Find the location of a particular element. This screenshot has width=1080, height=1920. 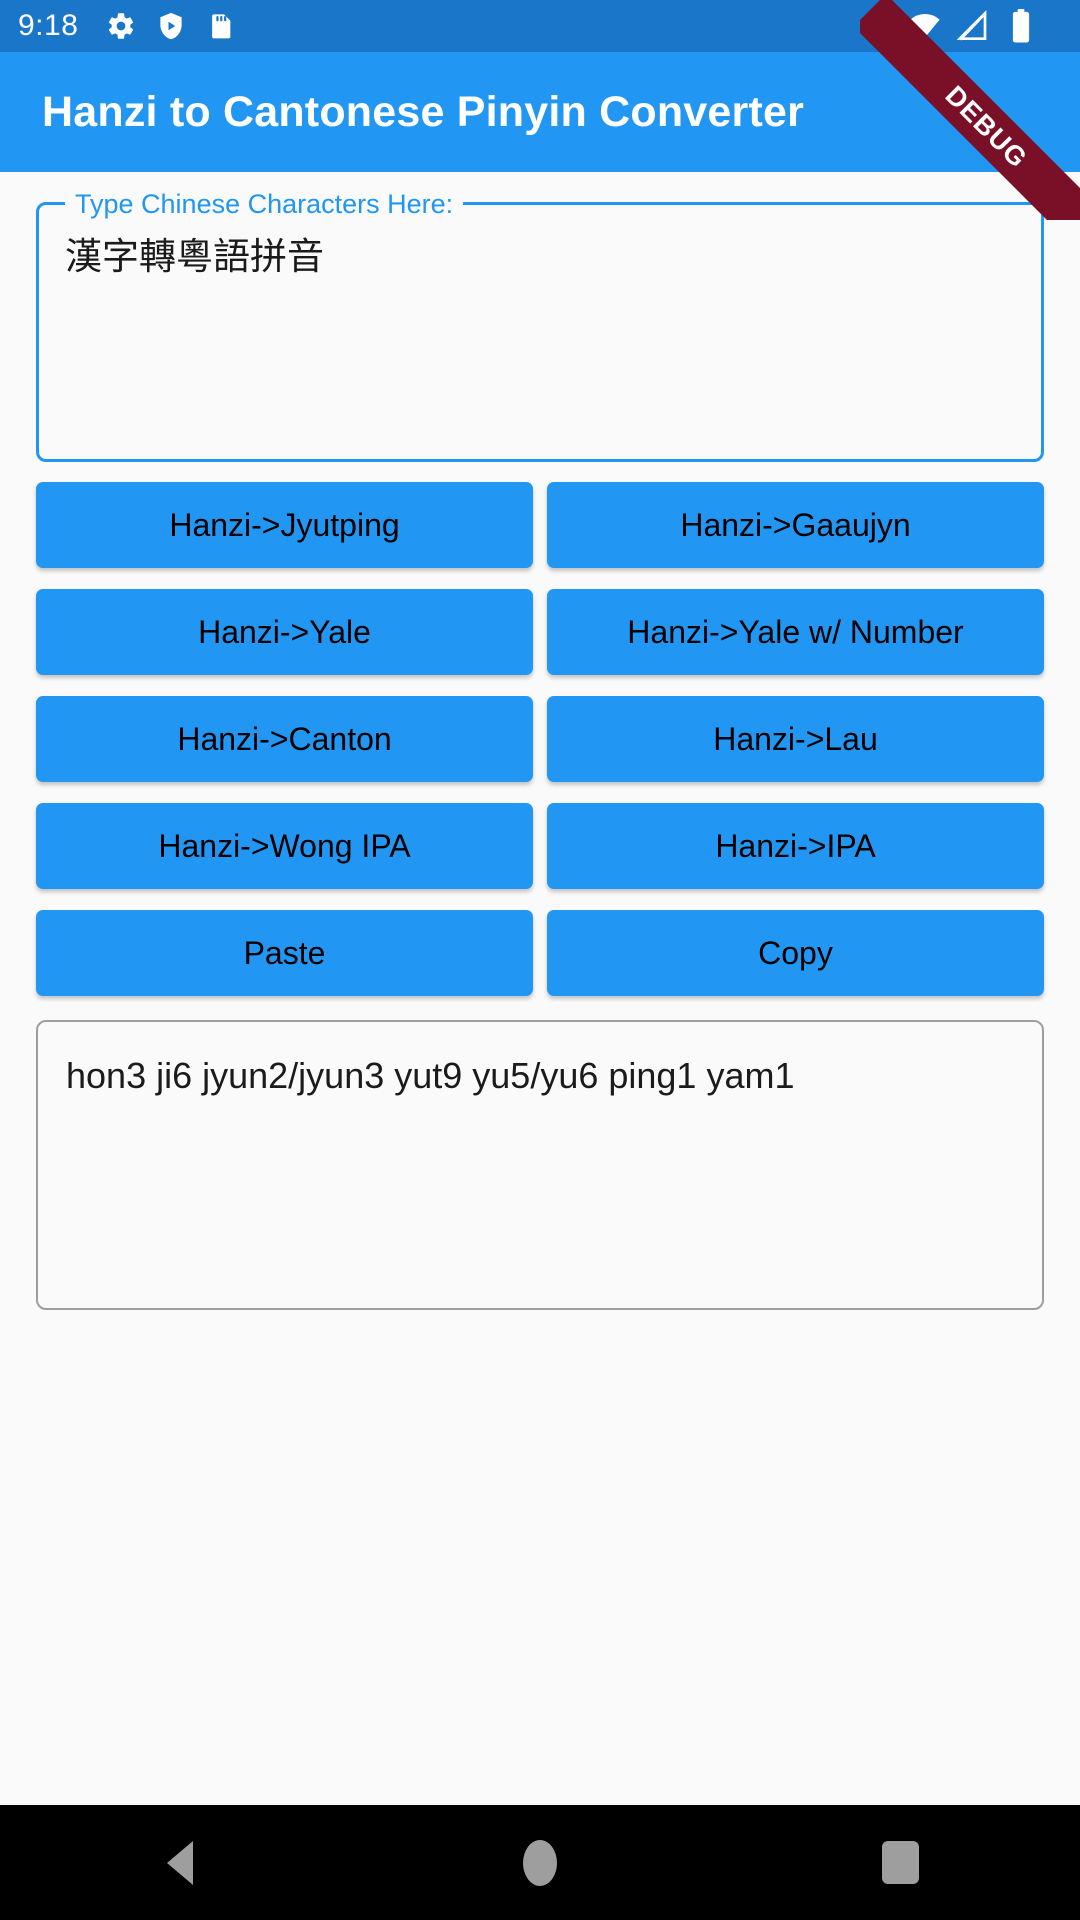

hanzi-to-lau-button: Hanzi->Lau is located at coordinates (795, 739).